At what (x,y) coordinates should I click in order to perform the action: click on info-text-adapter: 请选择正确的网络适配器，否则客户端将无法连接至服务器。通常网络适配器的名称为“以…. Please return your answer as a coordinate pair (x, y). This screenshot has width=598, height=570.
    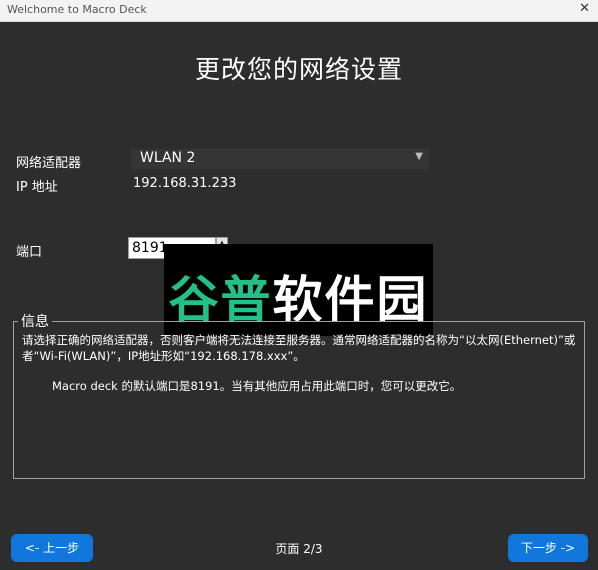
    Looking at the image, I should click on (299, 348).